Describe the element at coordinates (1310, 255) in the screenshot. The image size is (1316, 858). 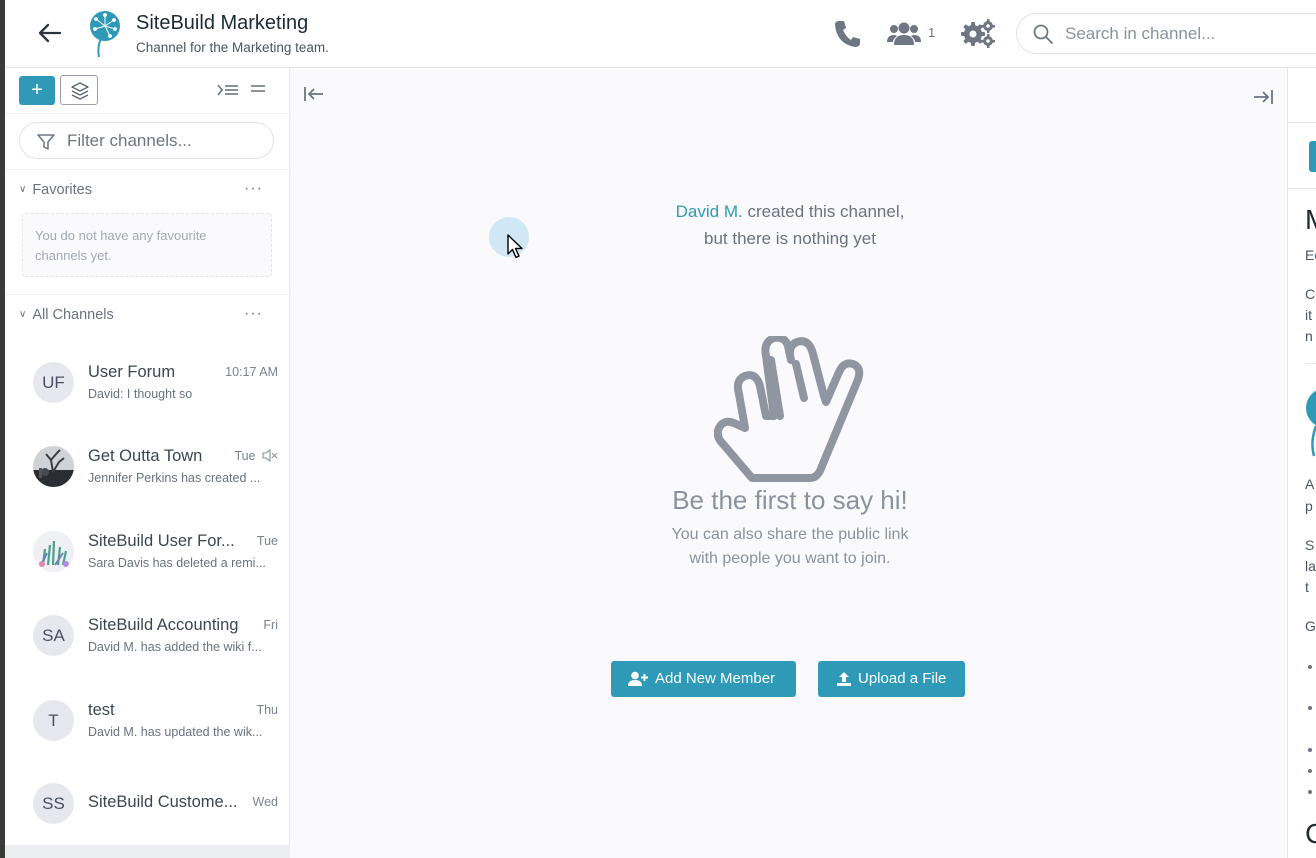
I see `details-text: Ec` at that location.